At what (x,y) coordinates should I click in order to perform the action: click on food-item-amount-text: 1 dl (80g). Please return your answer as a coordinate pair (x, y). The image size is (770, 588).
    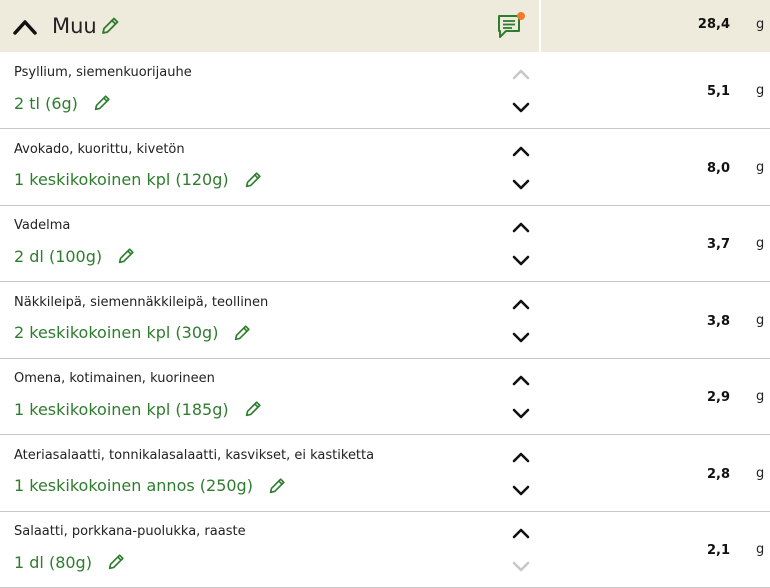
    Looking at the image, I should click on (53, 562).